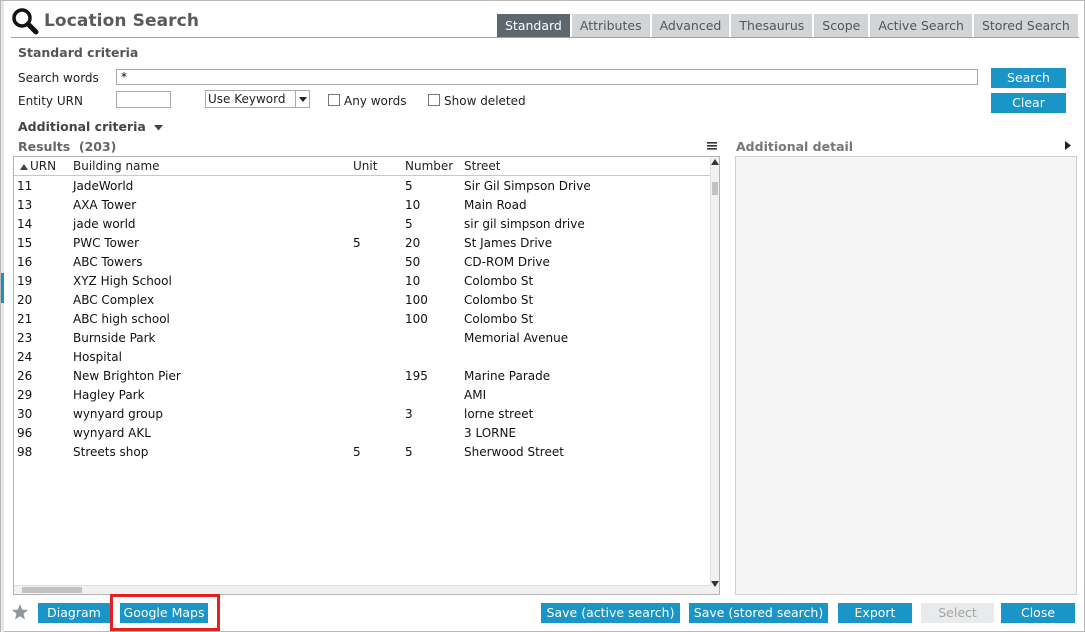 The image size is (1085, 632). I want to click on clear-button: Clear, so click(1028, 103).